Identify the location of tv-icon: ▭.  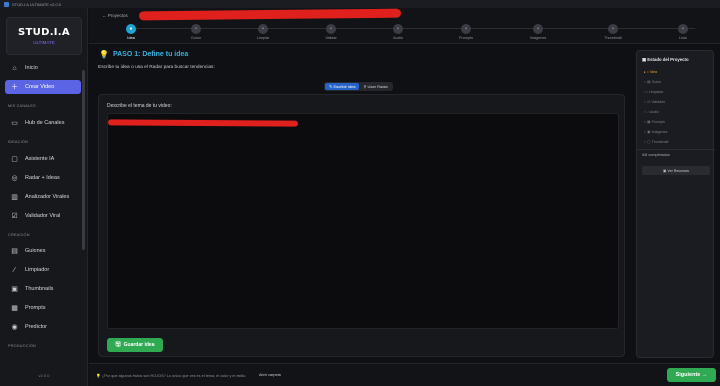
(14, 123).